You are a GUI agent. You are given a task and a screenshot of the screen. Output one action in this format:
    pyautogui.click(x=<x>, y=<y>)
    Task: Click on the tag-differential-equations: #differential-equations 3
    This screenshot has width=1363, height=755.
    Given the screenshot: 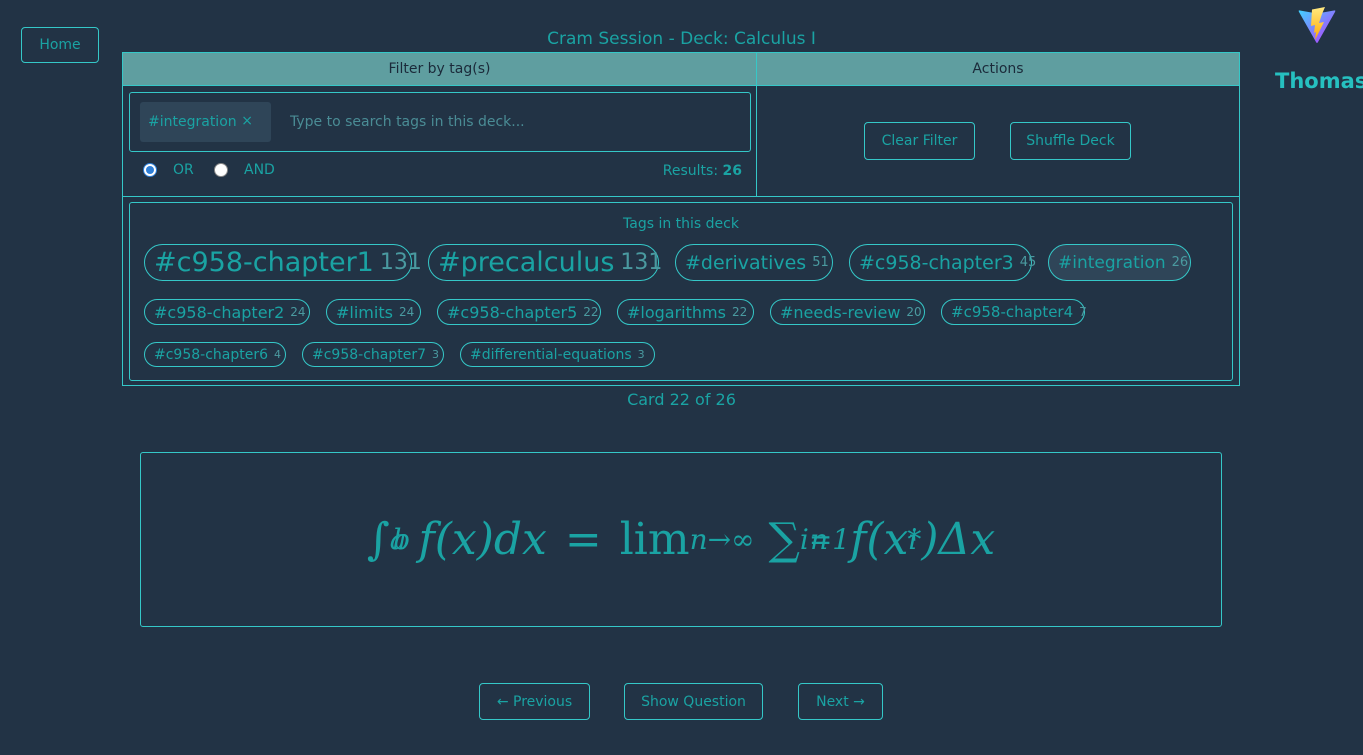 What is the action you would take?
    pyautogui.click(x=557, y=354)
    